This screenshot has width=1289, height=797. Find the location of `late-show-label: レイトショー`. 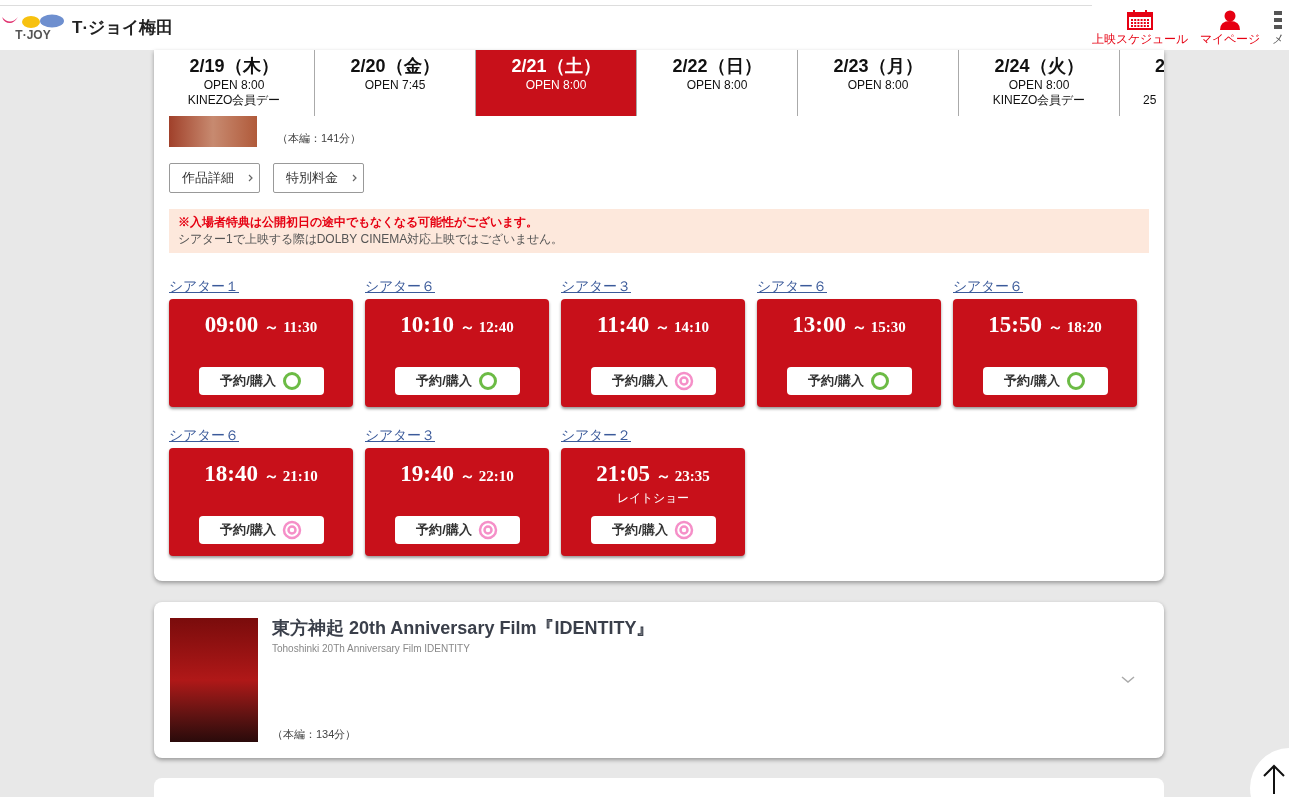

late-show-label: レイトショー is located at coordinates (653, 498).